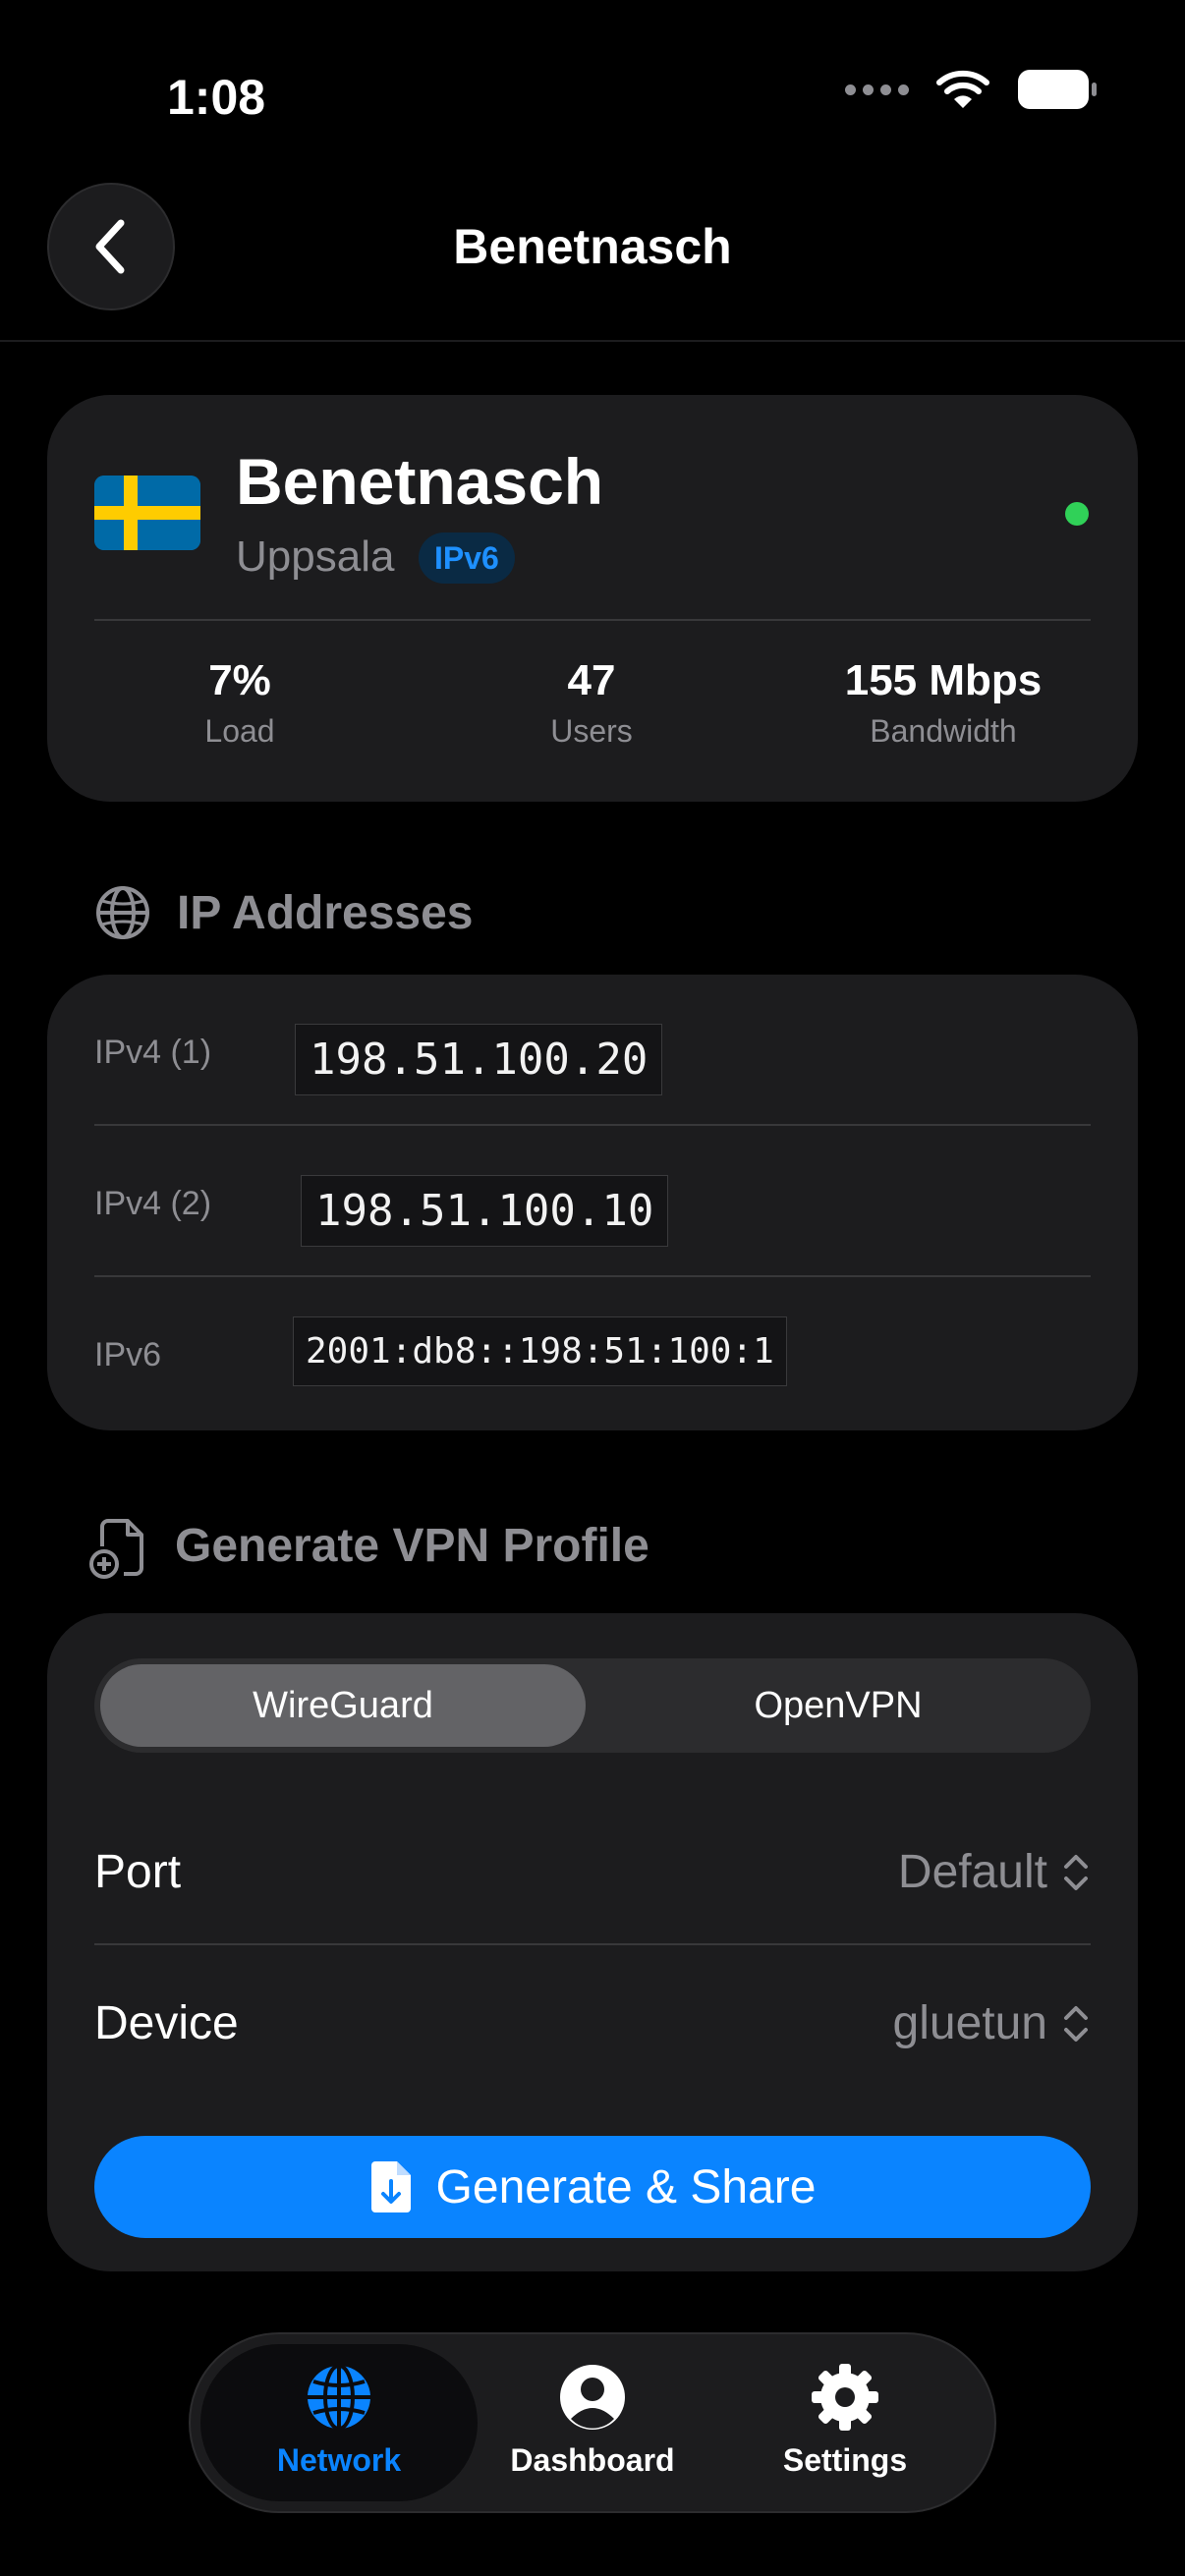 This screenshot has height=2576, width=1185. What do you see at coordinates (116, 1549) in the screenshot?
I see `doc-badge-plus-icon` at bounding box center [116, 1549].